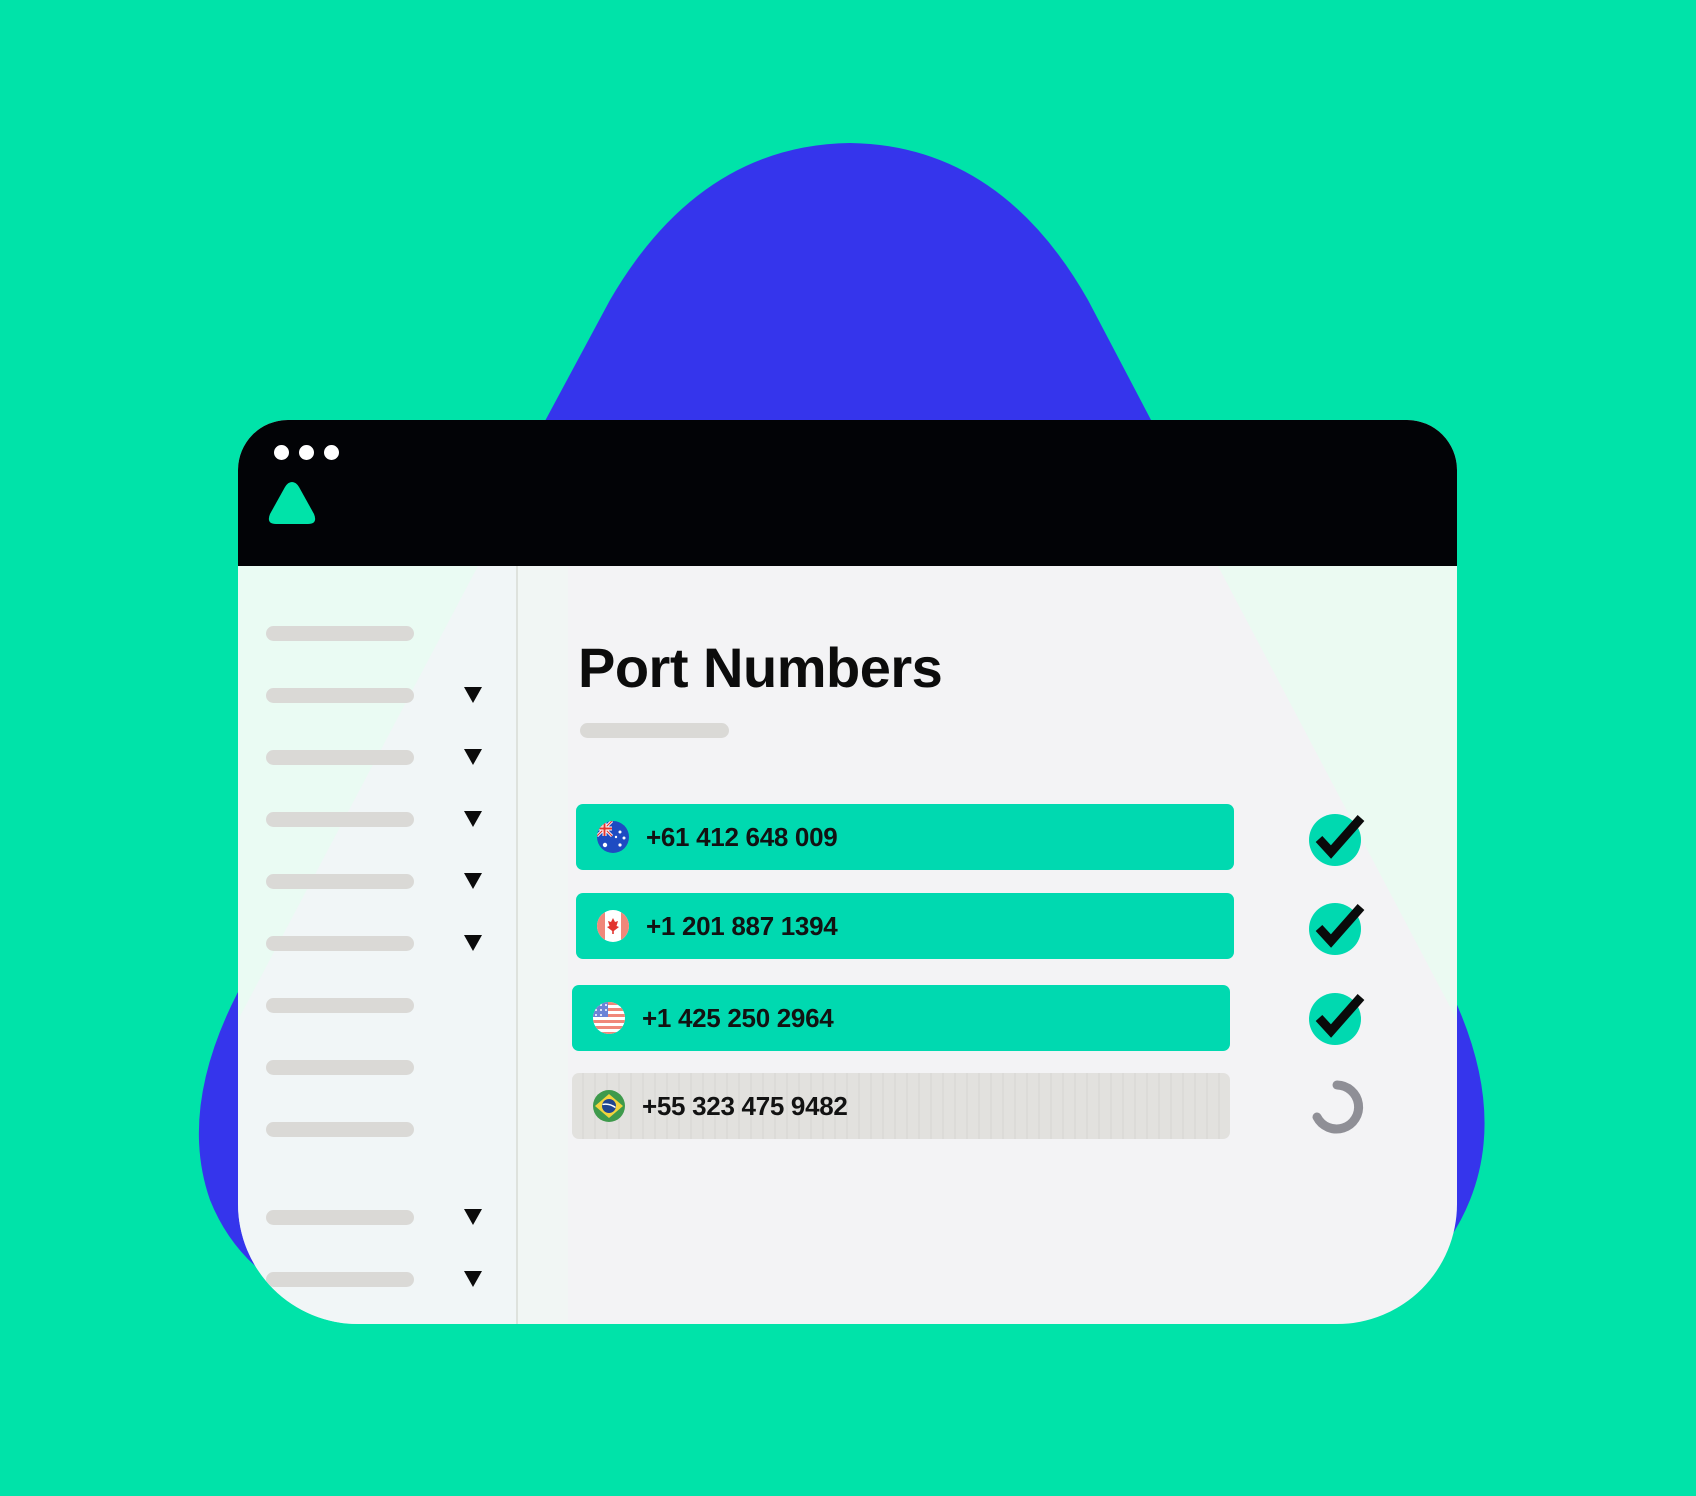 The height and width of the screenshot is (1496, 1696). What do you see at coordinates (654, 730) in the screenshot?
I see `subtitle-placeholder` at bounding box center [654, 730].